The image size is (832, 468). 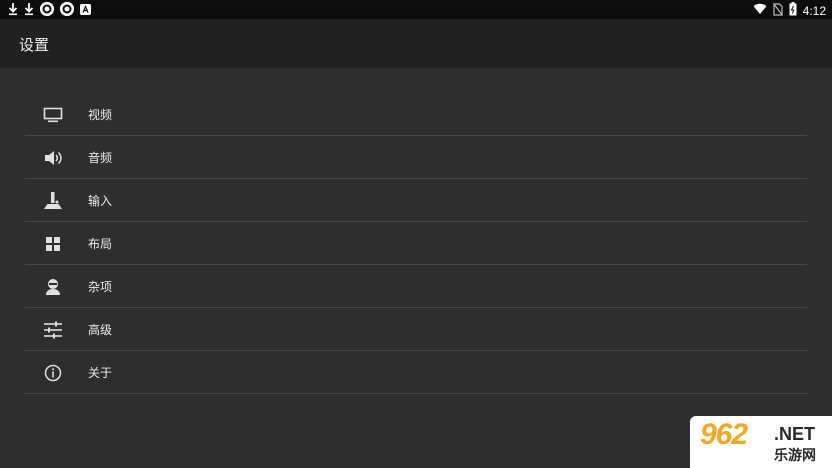 What do you see at coordinates (416, 157) in the screenshot?
I see `menu-item-audio: 音频` at bounding box center [416, 157].